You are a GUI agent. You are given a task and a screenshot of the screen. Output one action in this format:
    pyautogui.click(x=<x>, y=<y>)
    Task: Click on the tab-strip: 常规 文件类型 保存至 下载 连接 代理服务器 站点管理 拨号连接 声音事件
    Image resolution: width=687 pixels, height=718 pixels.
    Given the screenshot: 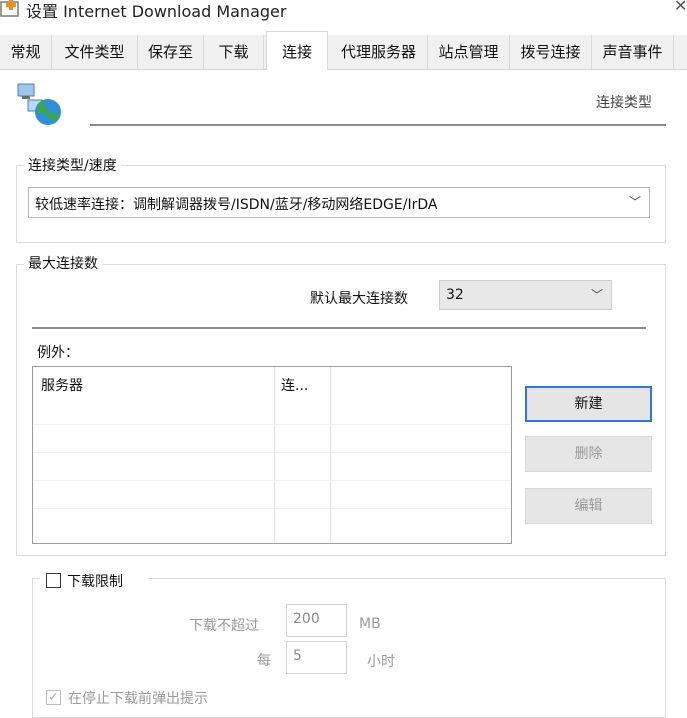 What is the action you would take?
    pyautogui.click(x=343, y=50)
    